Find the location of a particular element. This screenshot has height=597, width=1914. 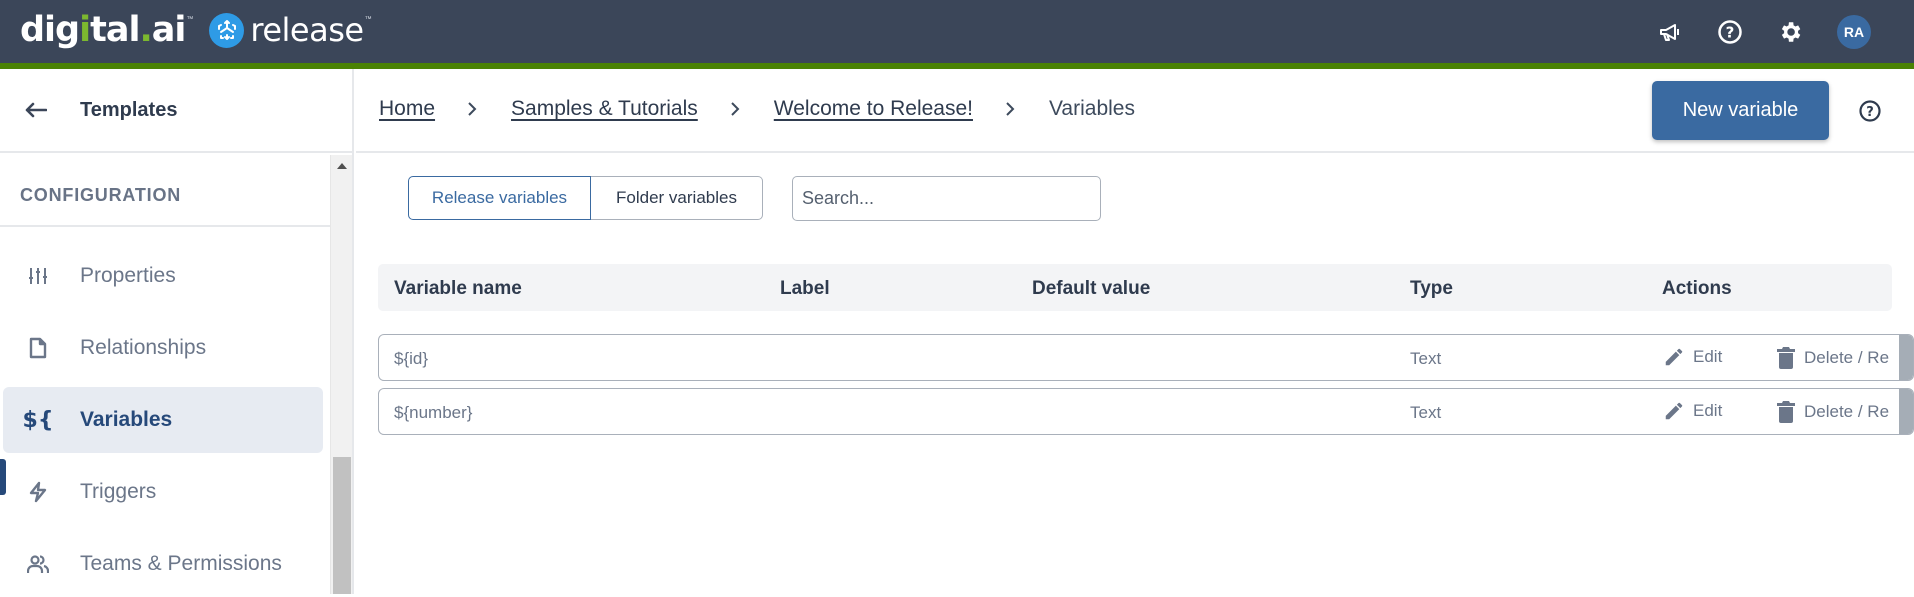

sidebar-item-properties: Properties is located at coordinates (163, 276).